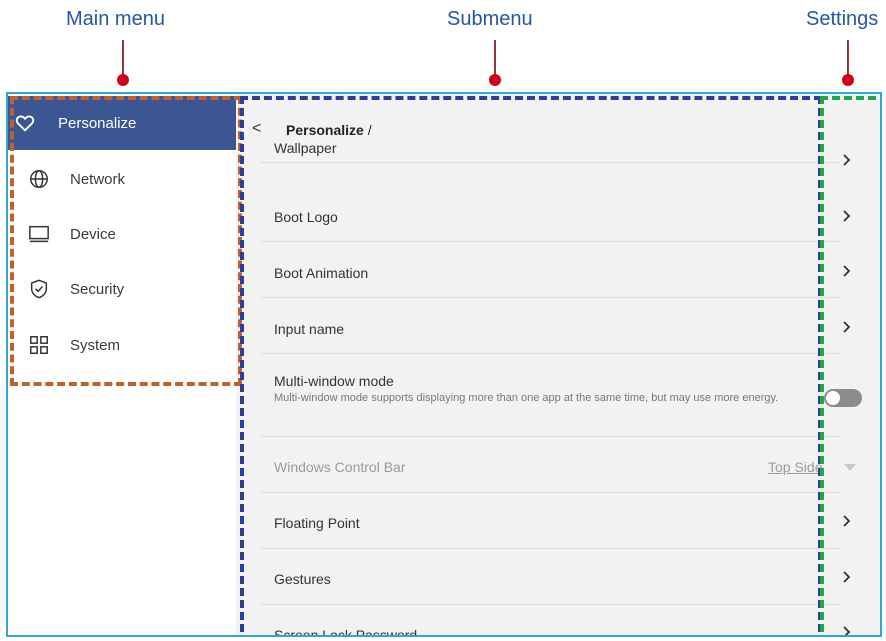 The width and height of the screenshot is (886, 641). Describe the element at coordinates (842, 19) in the screenshot. I see `callout-settings: Settings` at that location.